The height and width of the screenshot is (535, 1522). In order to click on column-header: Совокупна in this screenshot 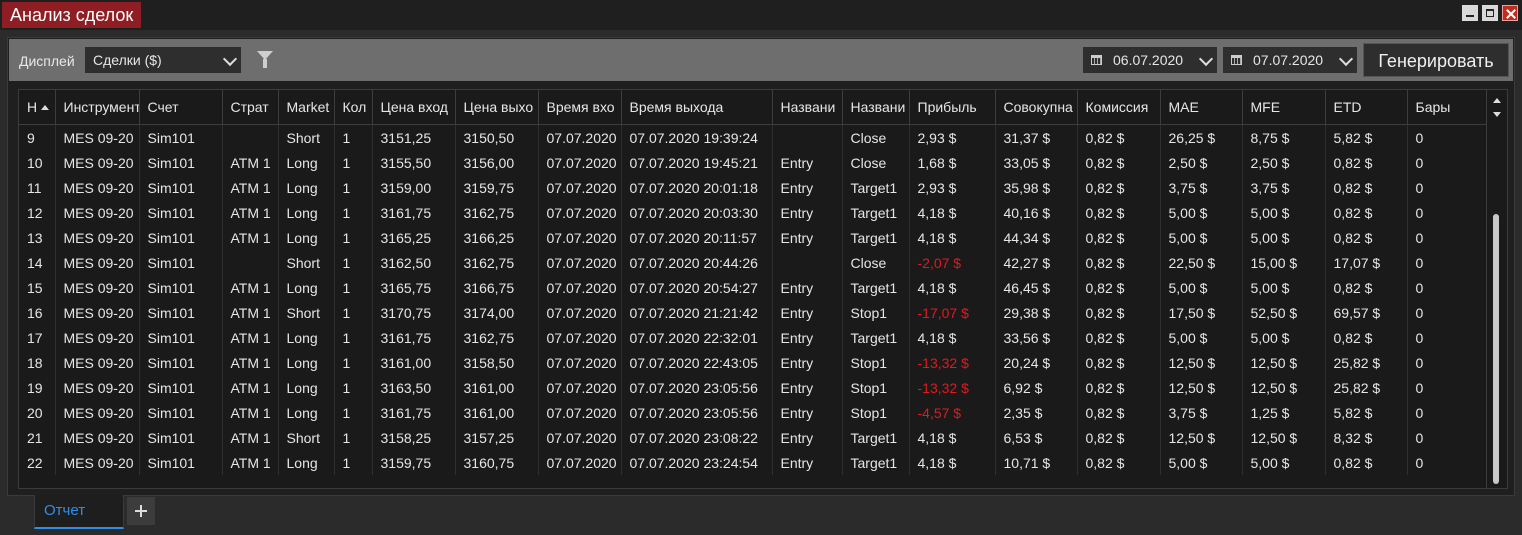, I will do `click(1036, 107)`.